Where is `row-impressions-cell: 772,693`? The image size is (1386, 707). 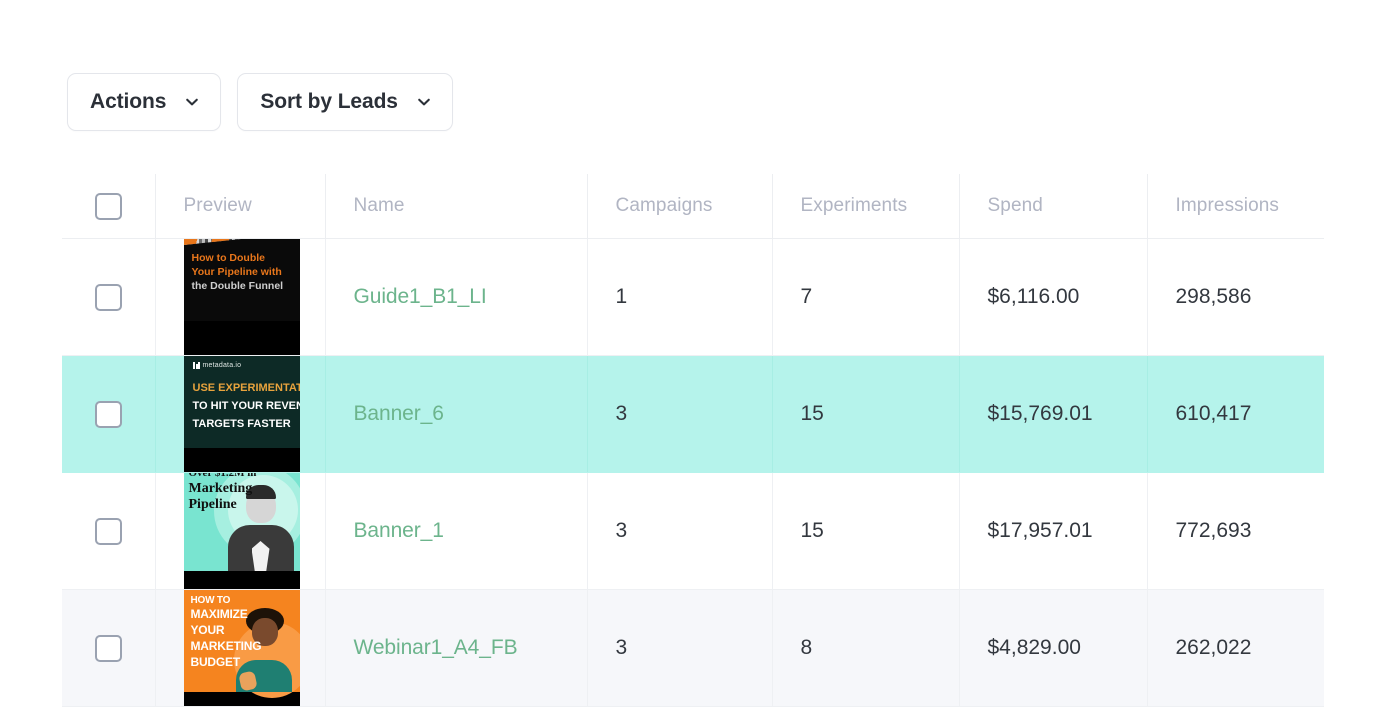 row-impressions-cell: 772,693 is located at coordinates (1235, 531).